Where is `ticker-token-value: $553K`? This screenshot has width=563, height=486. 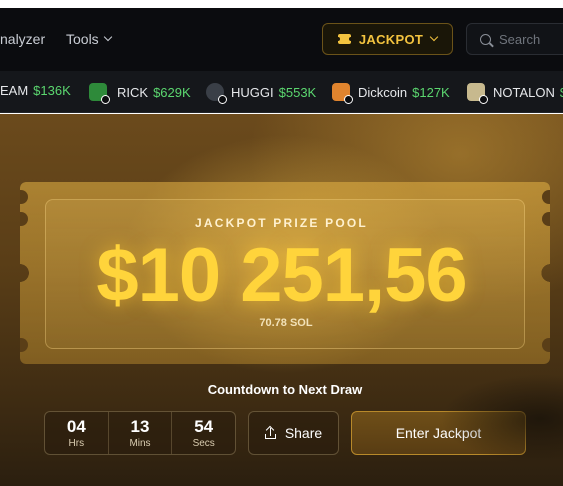 ticker-token-value: $553K is located at coordinates (297, 92).